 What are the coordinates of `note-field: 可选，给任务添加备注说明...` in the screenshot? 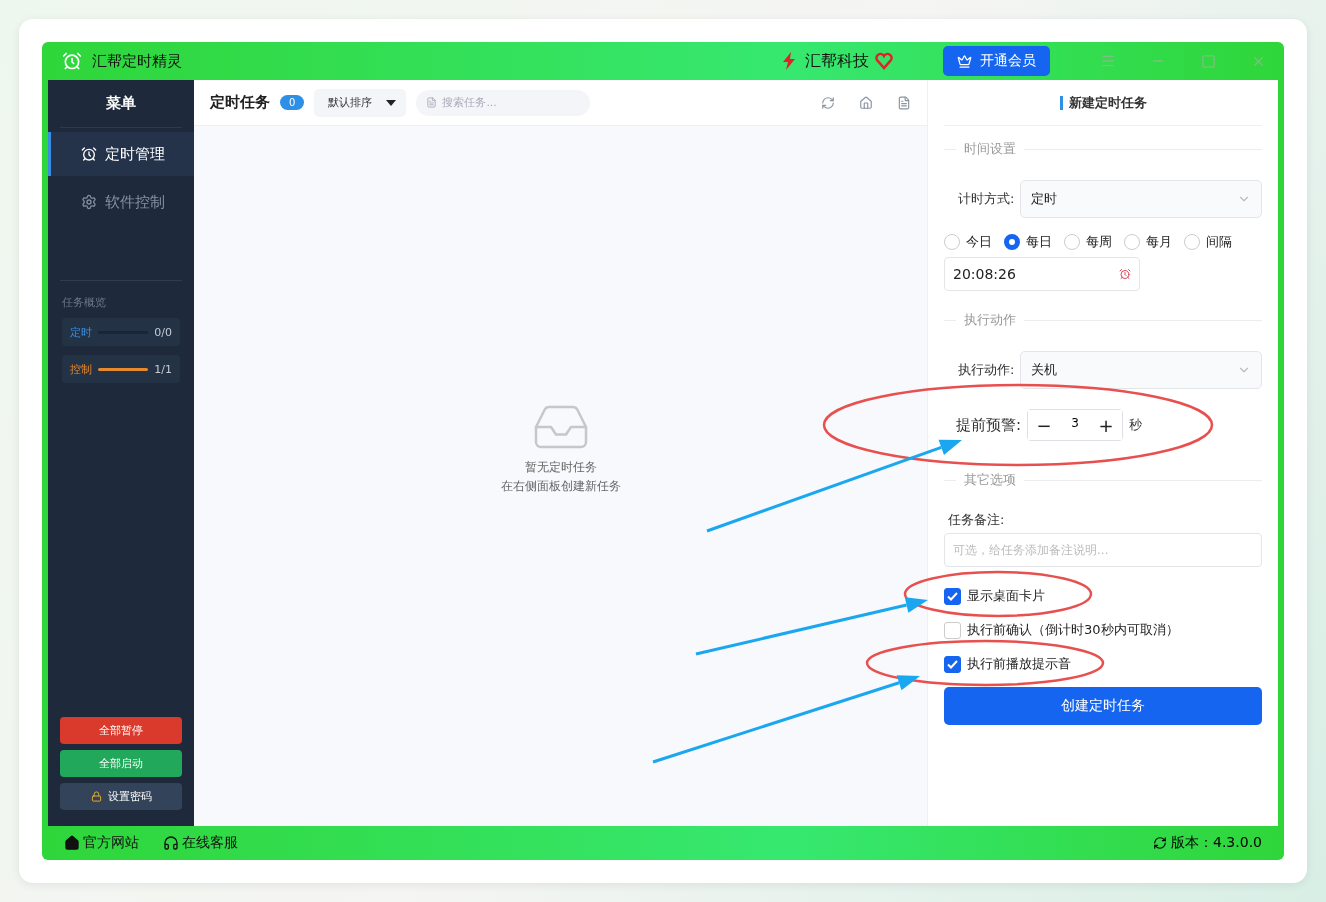 It's located at (1103, 550).